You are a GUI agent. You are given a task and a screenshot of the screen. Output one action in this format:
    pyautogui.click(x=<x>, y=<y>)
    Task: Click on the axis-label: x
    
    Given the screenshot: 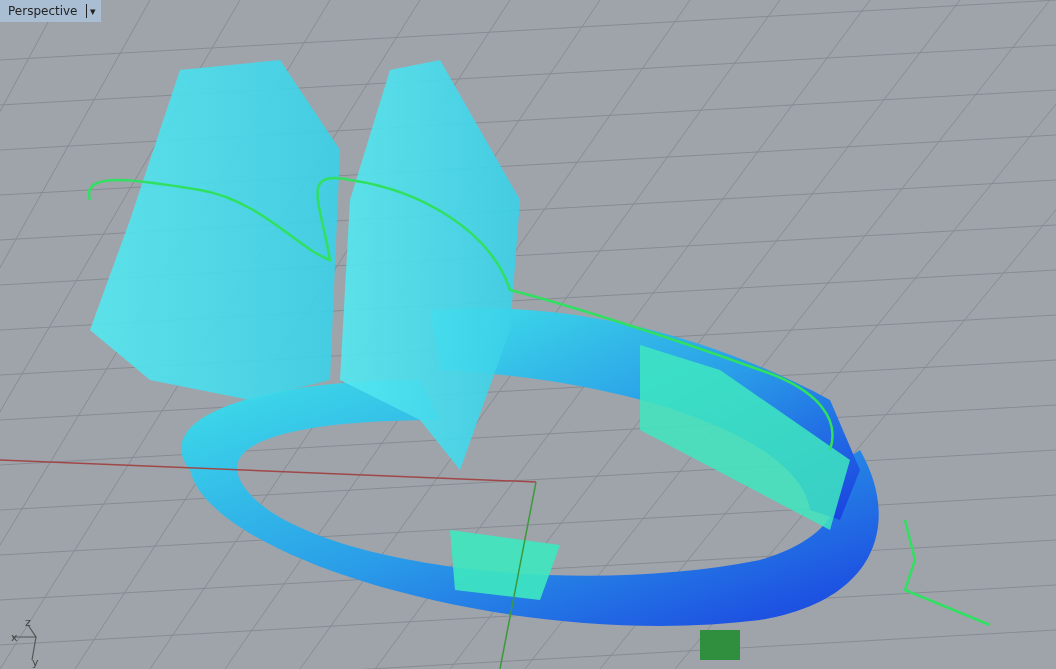 What is the action you would take?
    pyautogui.click(x=14, y=637)
    